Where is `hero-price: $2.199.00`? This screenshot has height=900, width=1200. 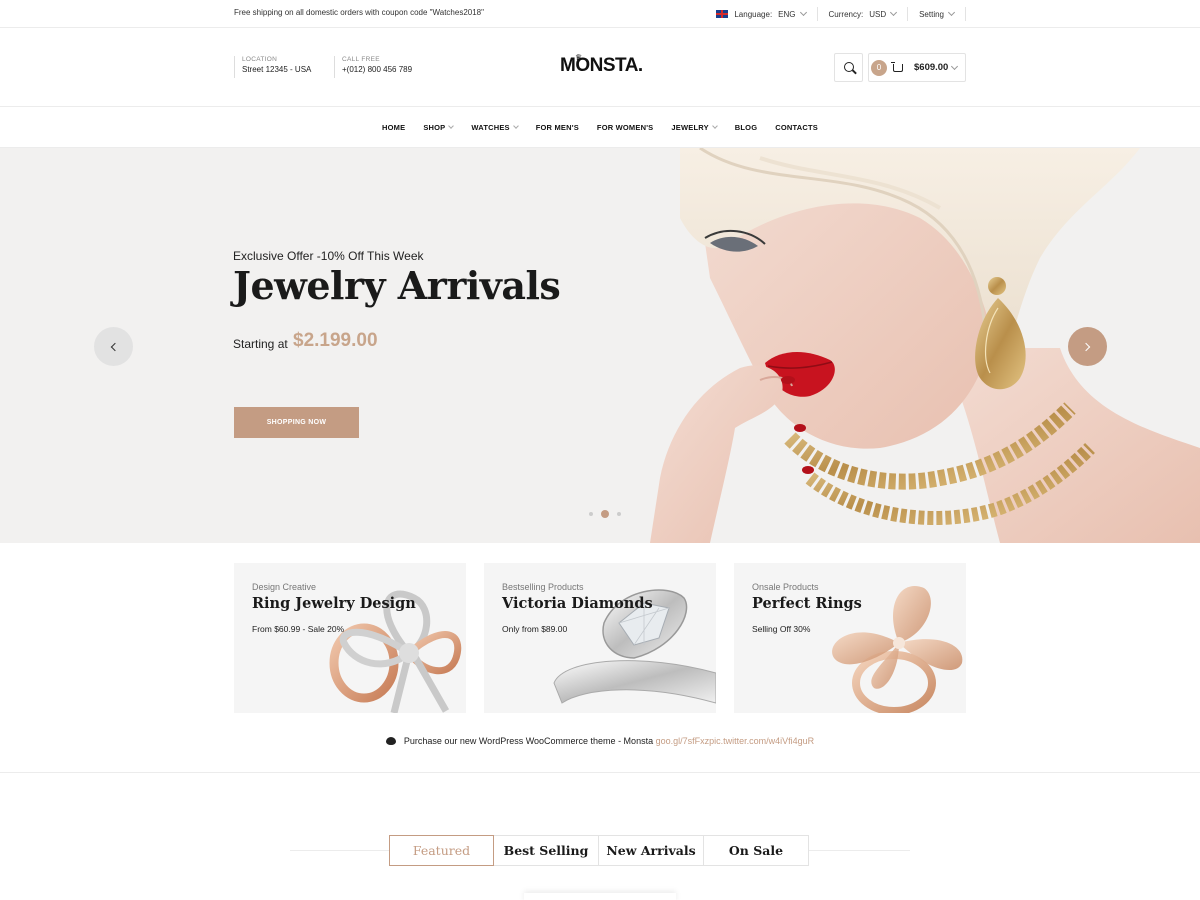 hero-price: $2.199.00 is located at coordinates (335, 340).